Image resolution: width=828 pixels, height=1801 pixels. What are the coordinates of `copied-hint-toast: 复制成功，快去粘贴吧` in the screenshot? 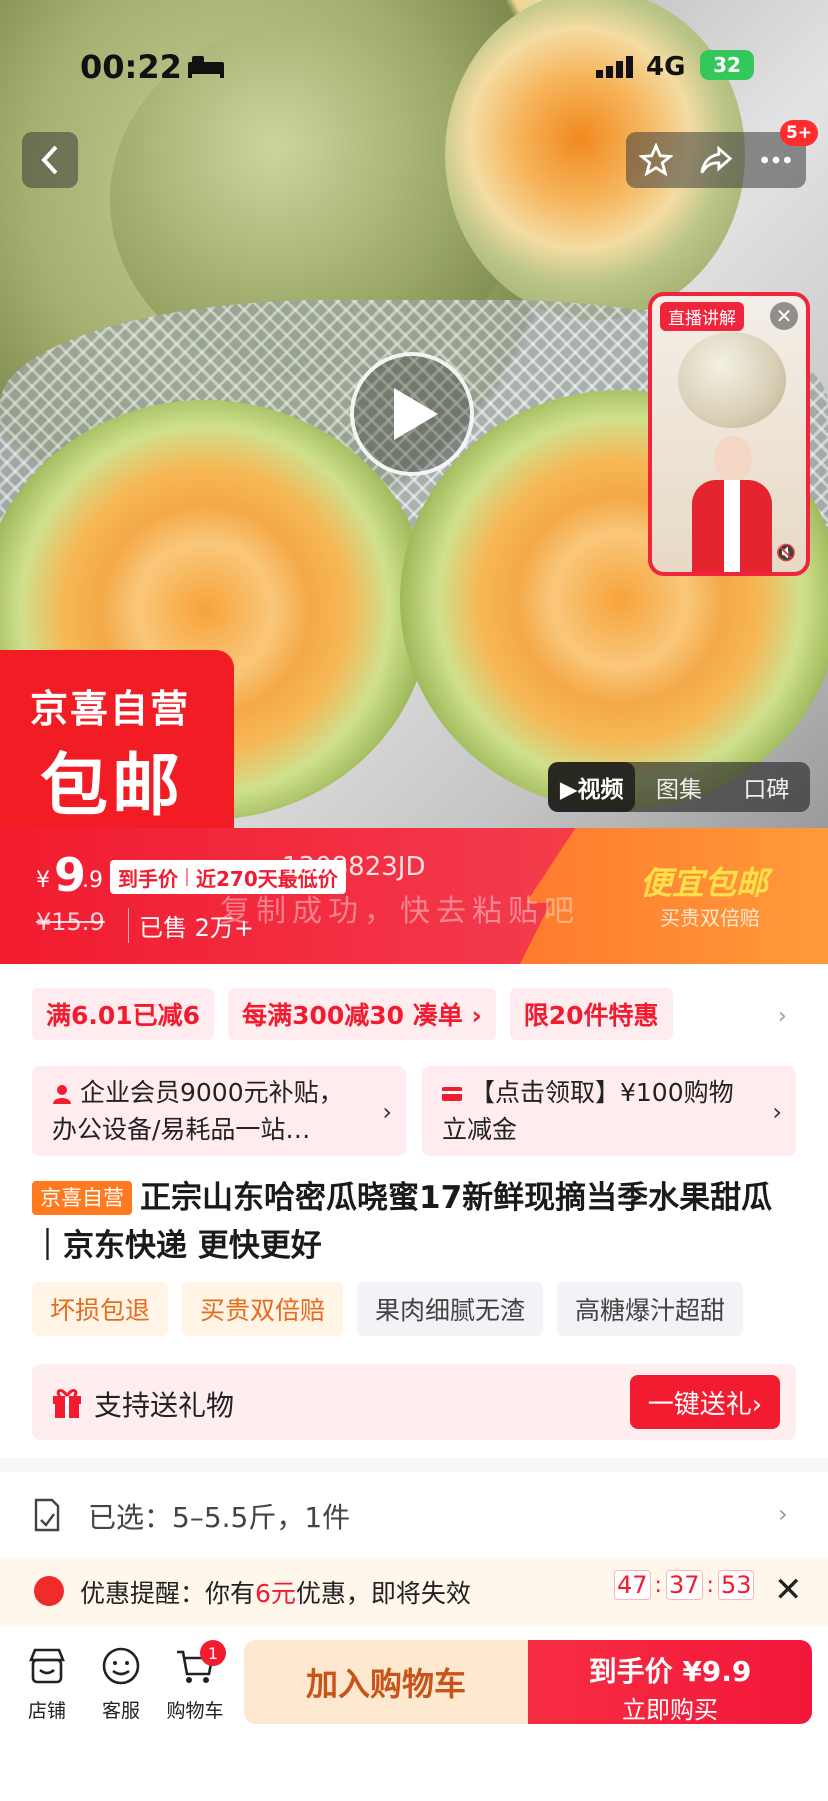 It's located at (400, 911).